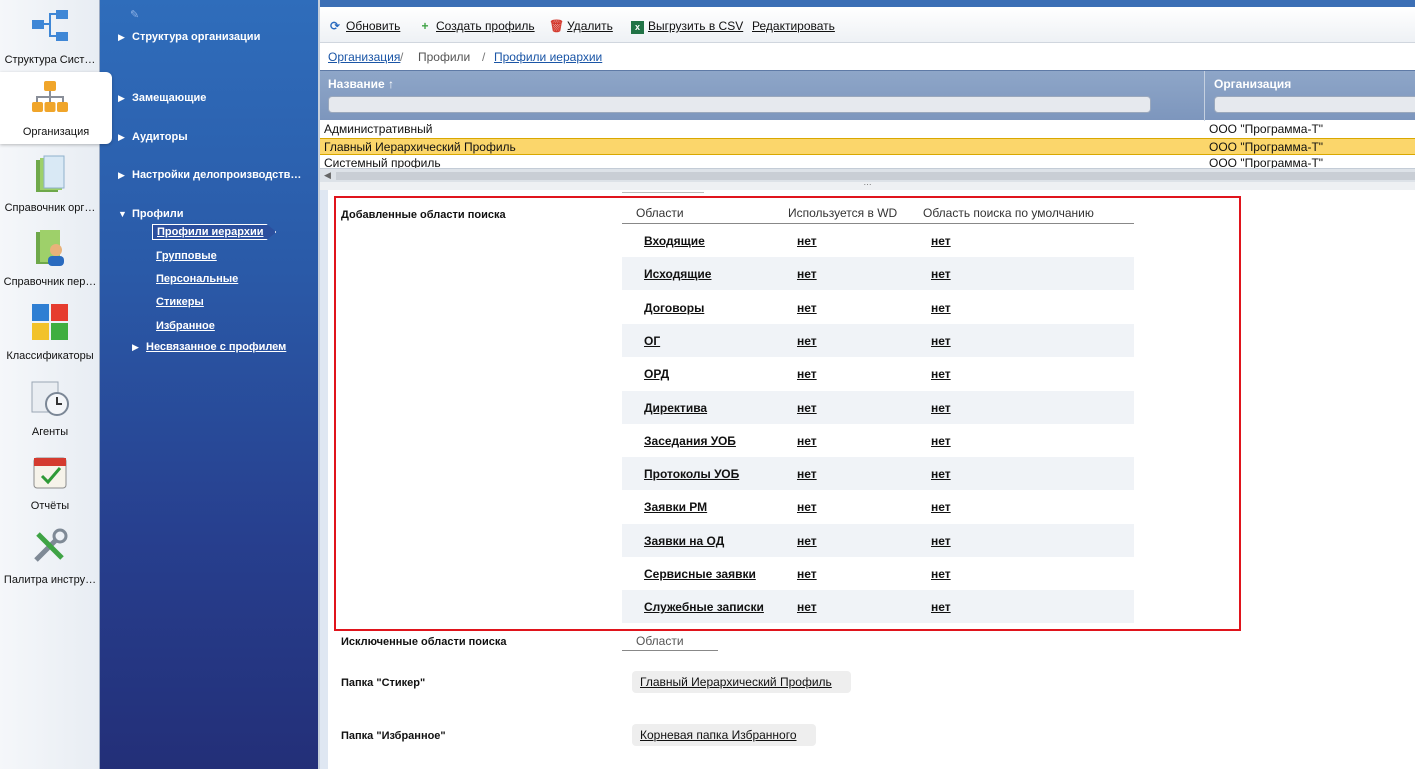 This screenshot has height=769, width=1415. Describe the element at coordinates (878, 540) in the screenshot. I see `area-row: Заявки на ОД нет нет` at that location.